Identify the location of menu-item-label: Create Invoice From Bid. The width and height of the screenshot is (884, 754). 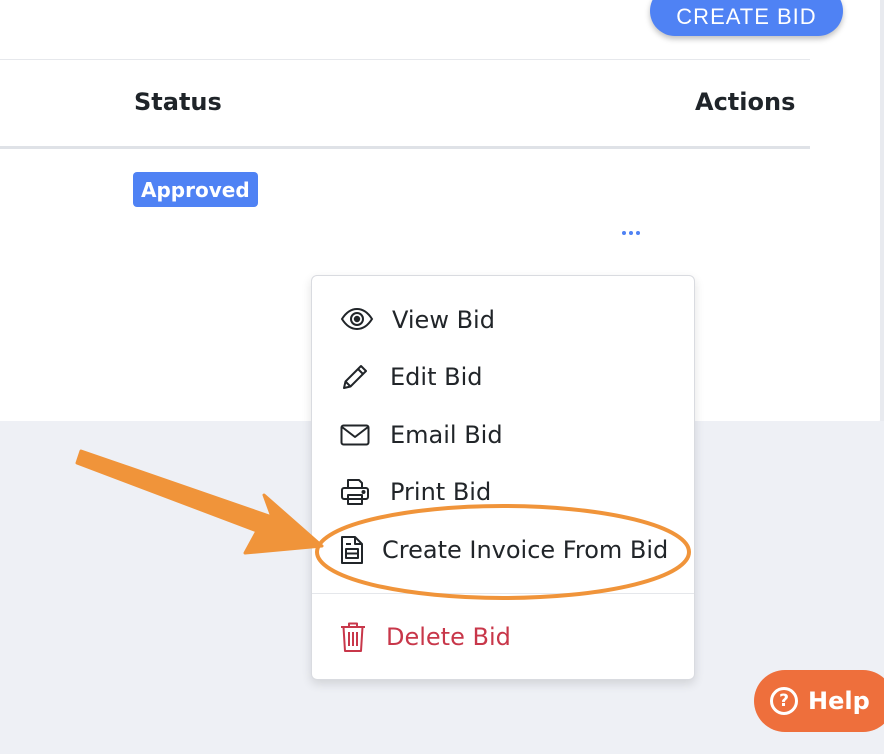
(525, 550).